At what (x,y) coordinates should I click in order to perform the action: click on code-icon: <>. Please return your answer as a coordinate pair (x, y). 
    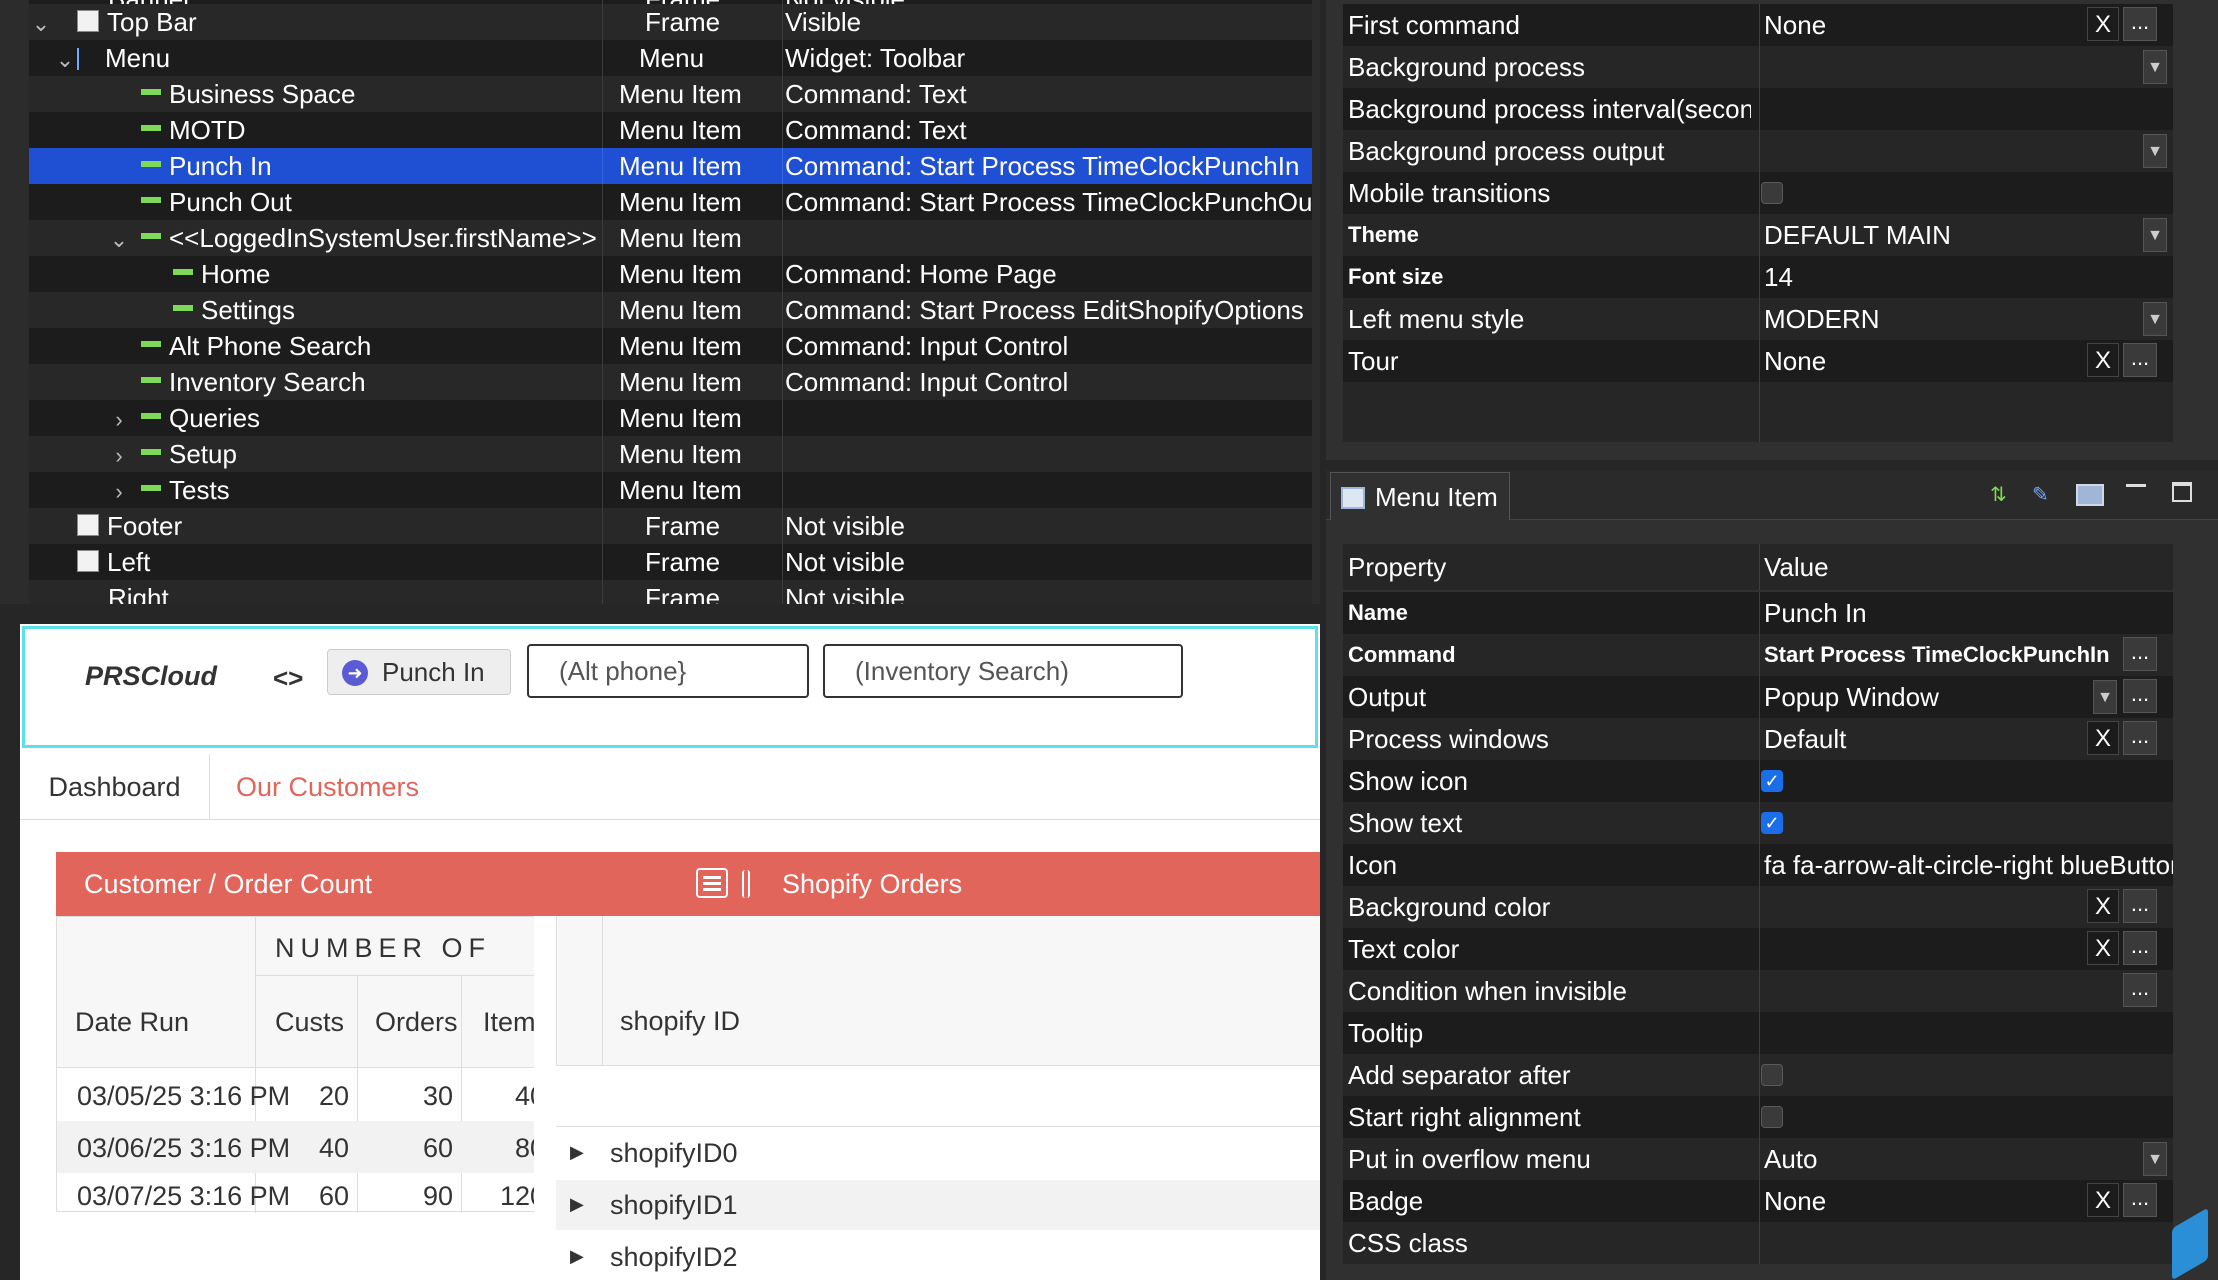
    Looking at the image, I should click on (288, 678).